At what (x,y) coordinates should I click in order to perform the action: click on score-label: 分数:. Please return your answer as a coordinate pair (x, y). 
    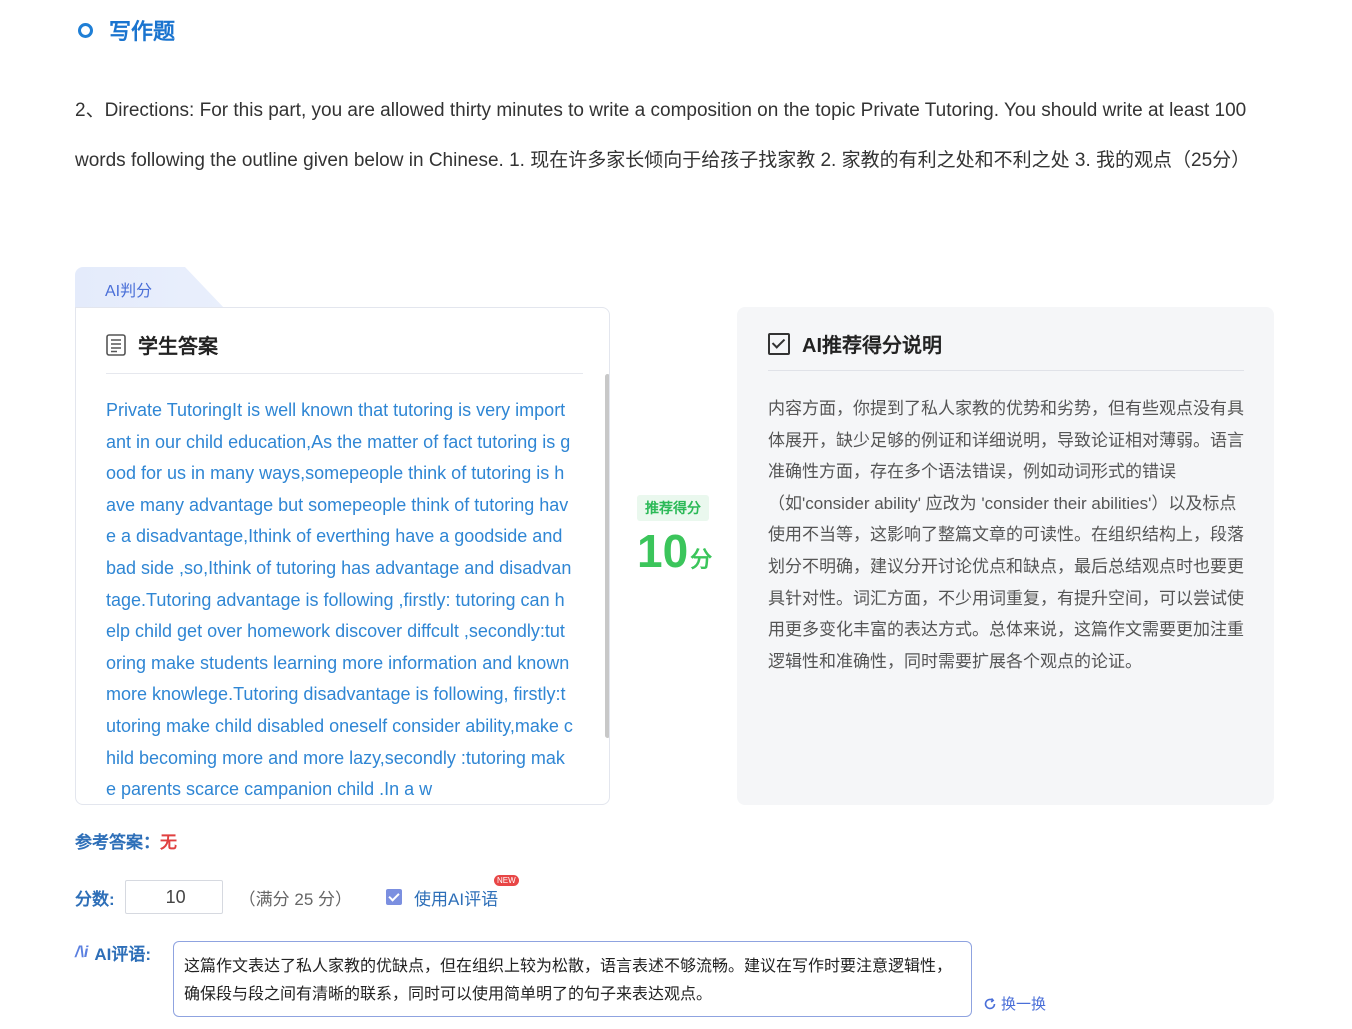
    Looking at the image, I should click on (95, 899).